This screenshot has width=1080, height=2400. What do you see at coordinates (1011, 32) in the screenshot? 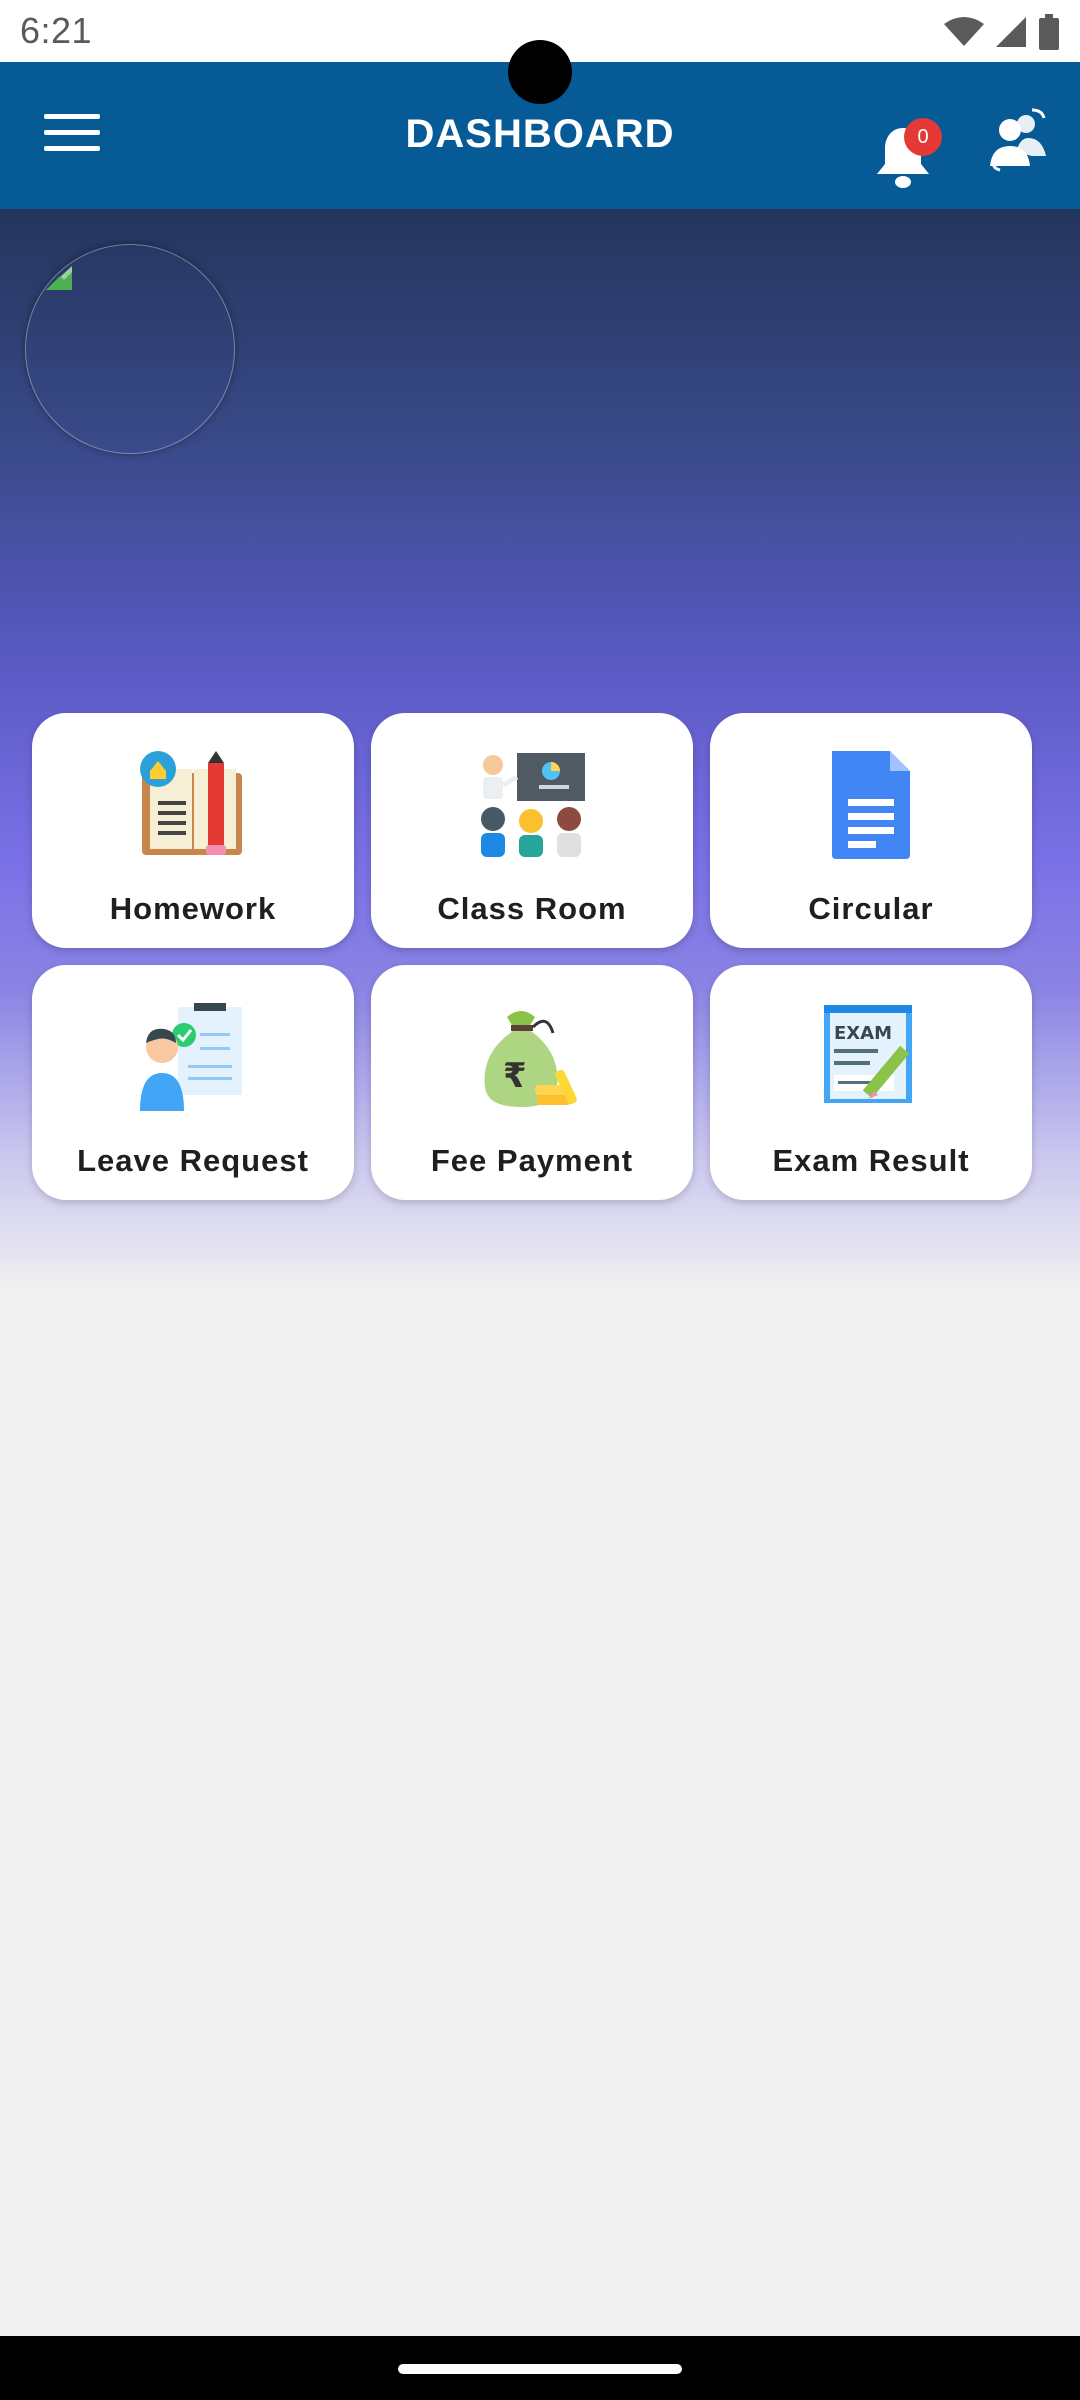
I see `cellular-signal-icon` at bounding box center [1011, 32].